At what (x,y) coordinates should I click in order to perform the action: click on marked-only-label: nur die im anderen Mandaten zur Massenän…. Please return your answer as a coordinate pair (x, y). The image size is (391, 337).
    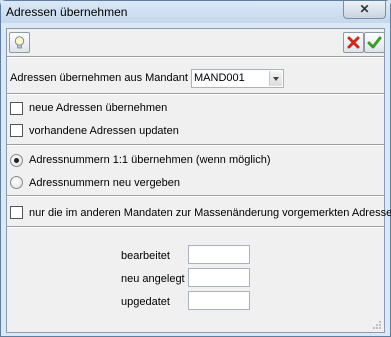
    Looking at the image, I should click on (210, 213).